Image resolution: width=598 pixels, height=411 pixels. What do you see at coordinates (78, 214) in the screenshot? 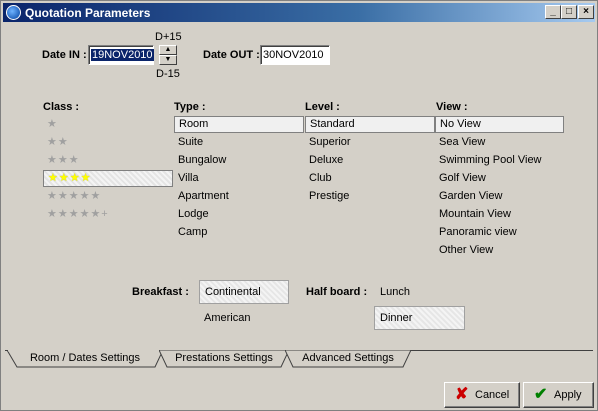
I see `star-rating-icon: ★★★★★+` at bounding box center [78, 214].